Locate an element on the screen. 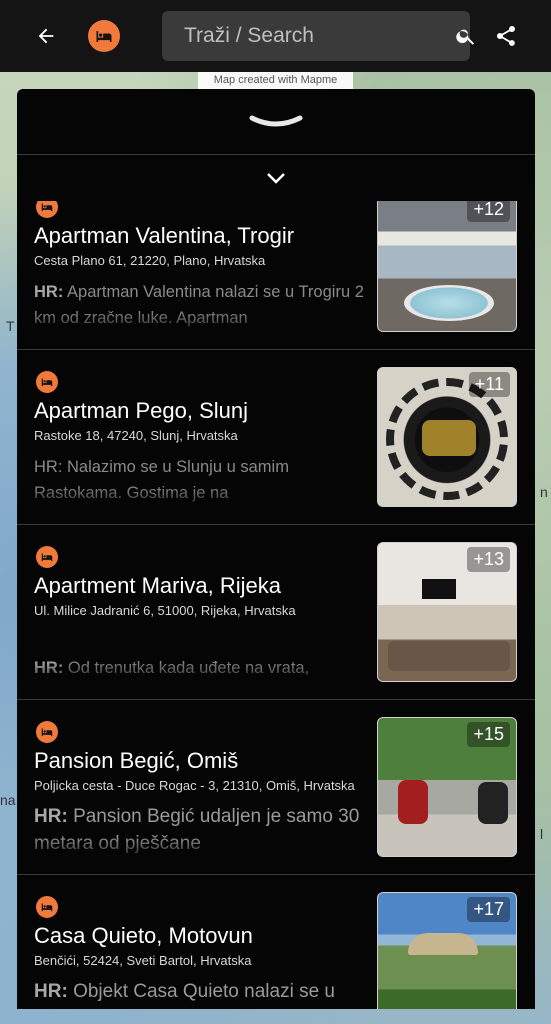 The image size is (551, 1024). listing-address: Rastoke 18, 47240, Slunj, Hrvatska is located at coordinates (136, 435).